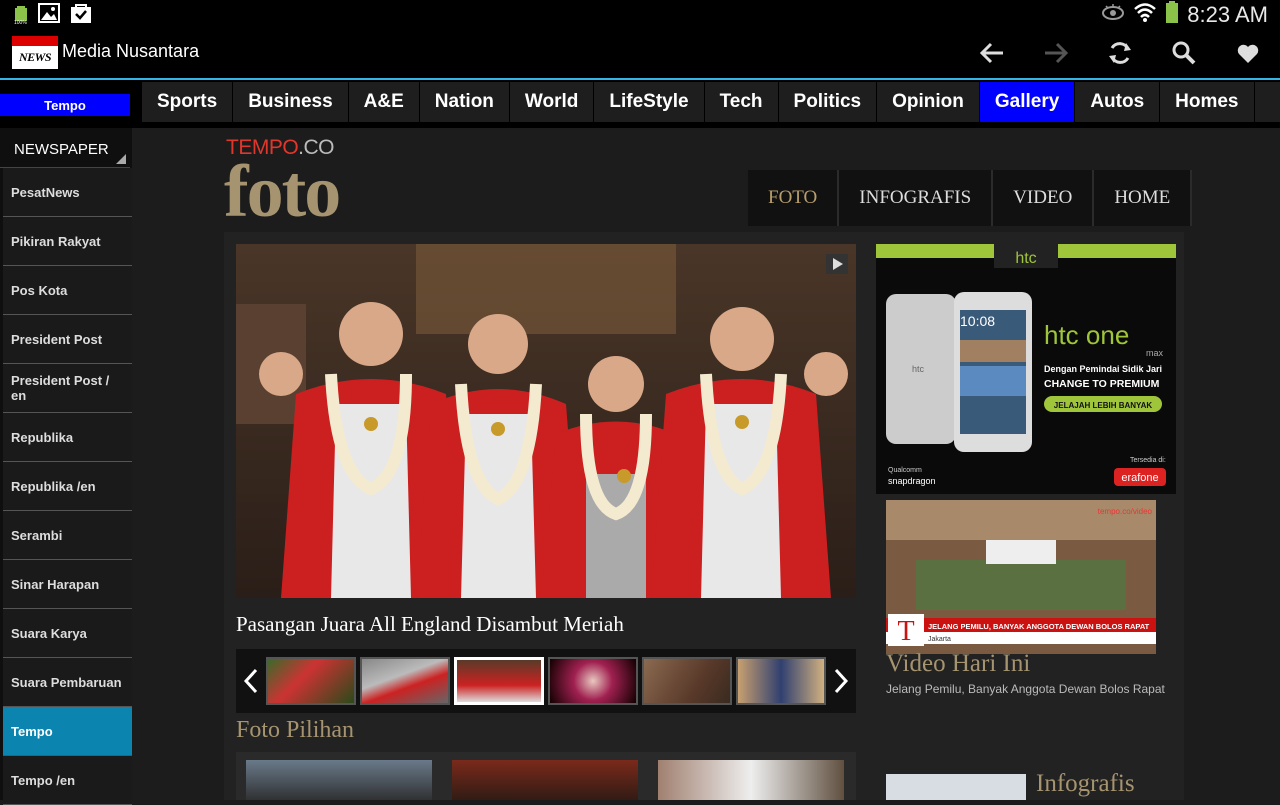  I want to click on ad-store: erafone, so click(1139, 478).